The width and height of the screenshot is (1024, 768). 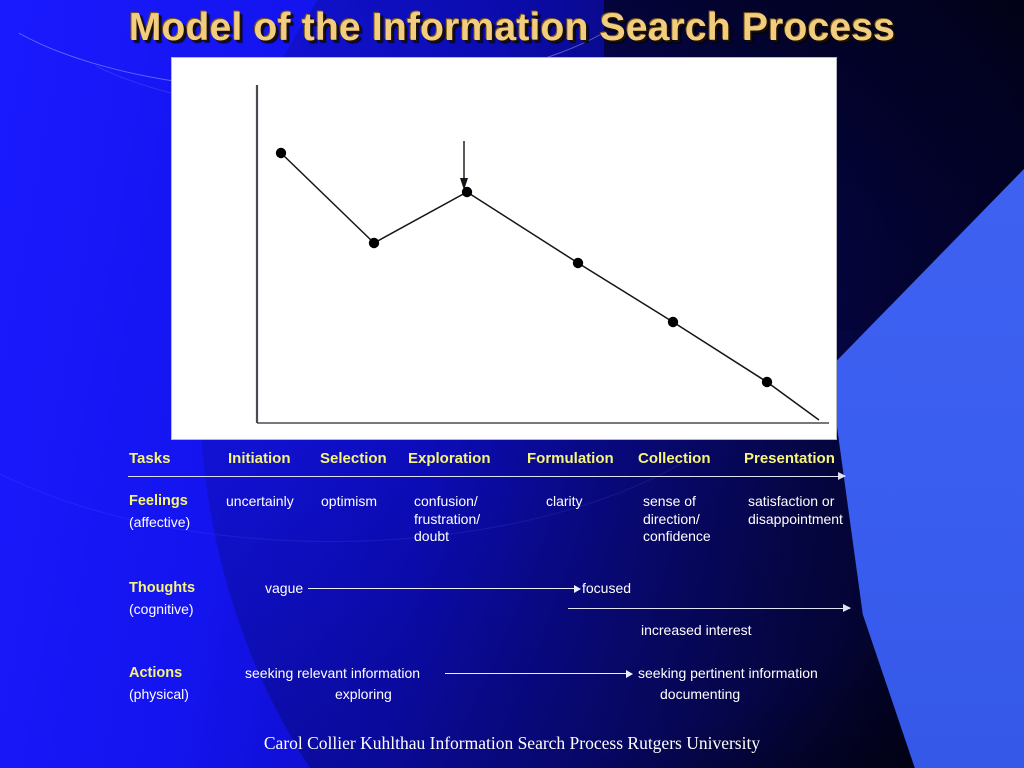 I want to click on actions-to-sublabel: documenting, so click(x=700, y=694).